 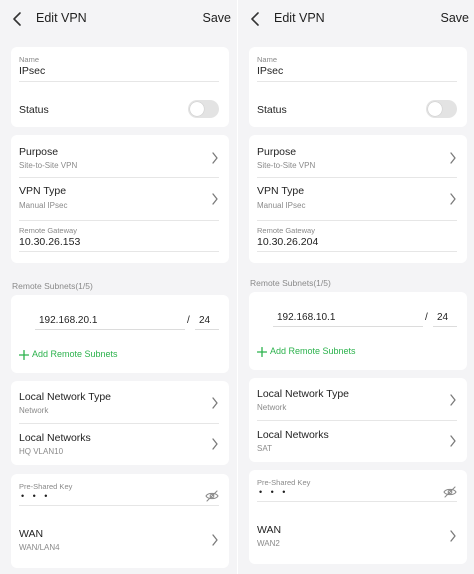 What do you see at coordinates (120, 334) in the screenshot?
I see `remote-subnets-card: 192.168.20.1 / 24 Add Remote Subnets` at bounding box center [120, 334].